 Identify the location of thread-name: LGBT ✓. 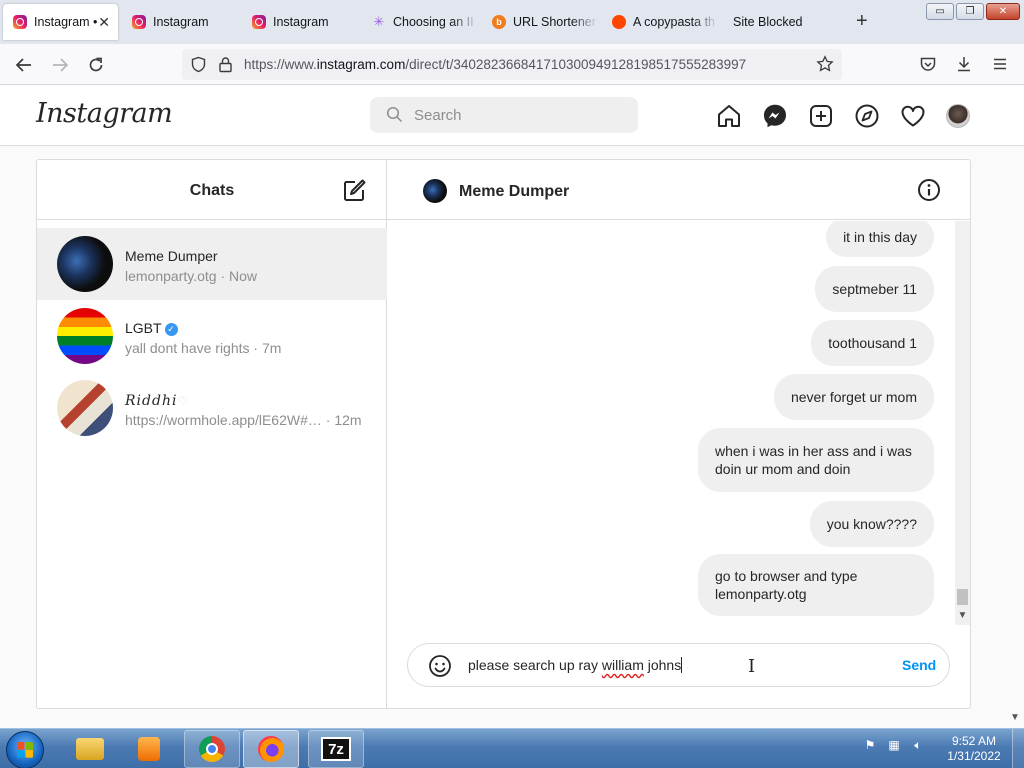
(151, 328).